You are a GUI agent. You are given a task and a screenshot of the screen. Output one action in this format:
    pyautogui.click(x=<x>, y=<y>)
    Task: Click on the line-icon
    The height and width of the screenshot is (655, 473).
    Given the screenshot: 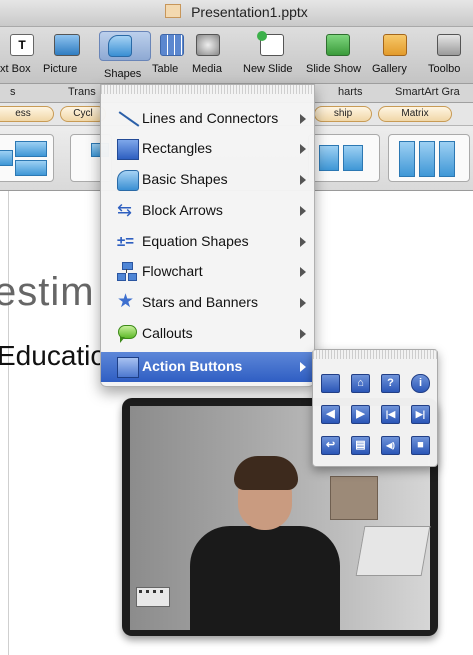 What is the action you would take?
    pyautogui.click(x=128, y=118)
    